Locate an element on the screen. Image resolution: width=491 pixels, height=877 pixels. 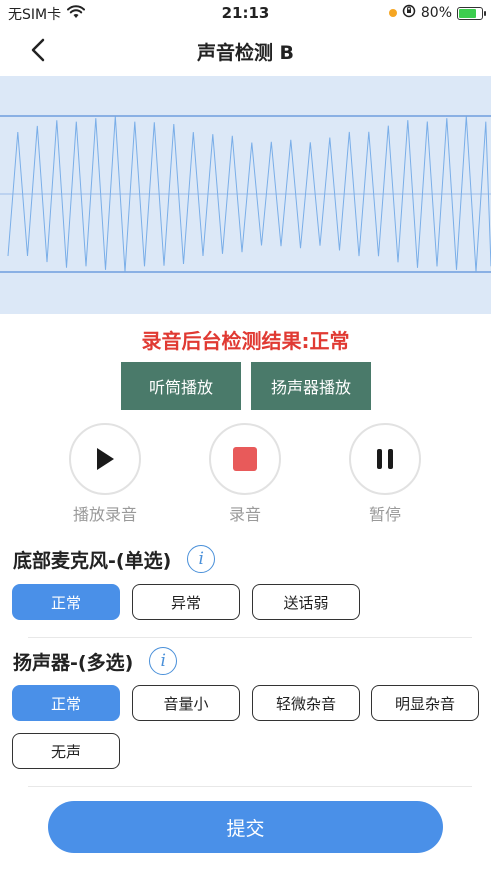
mic-option-weak: 送话弱 is located at coordinates (306, 602).